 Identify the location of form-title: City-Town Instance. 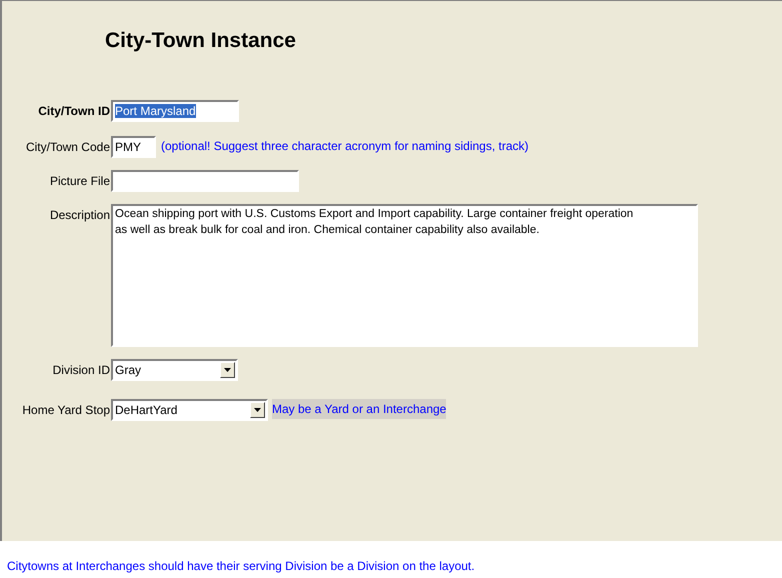
(201, 41).